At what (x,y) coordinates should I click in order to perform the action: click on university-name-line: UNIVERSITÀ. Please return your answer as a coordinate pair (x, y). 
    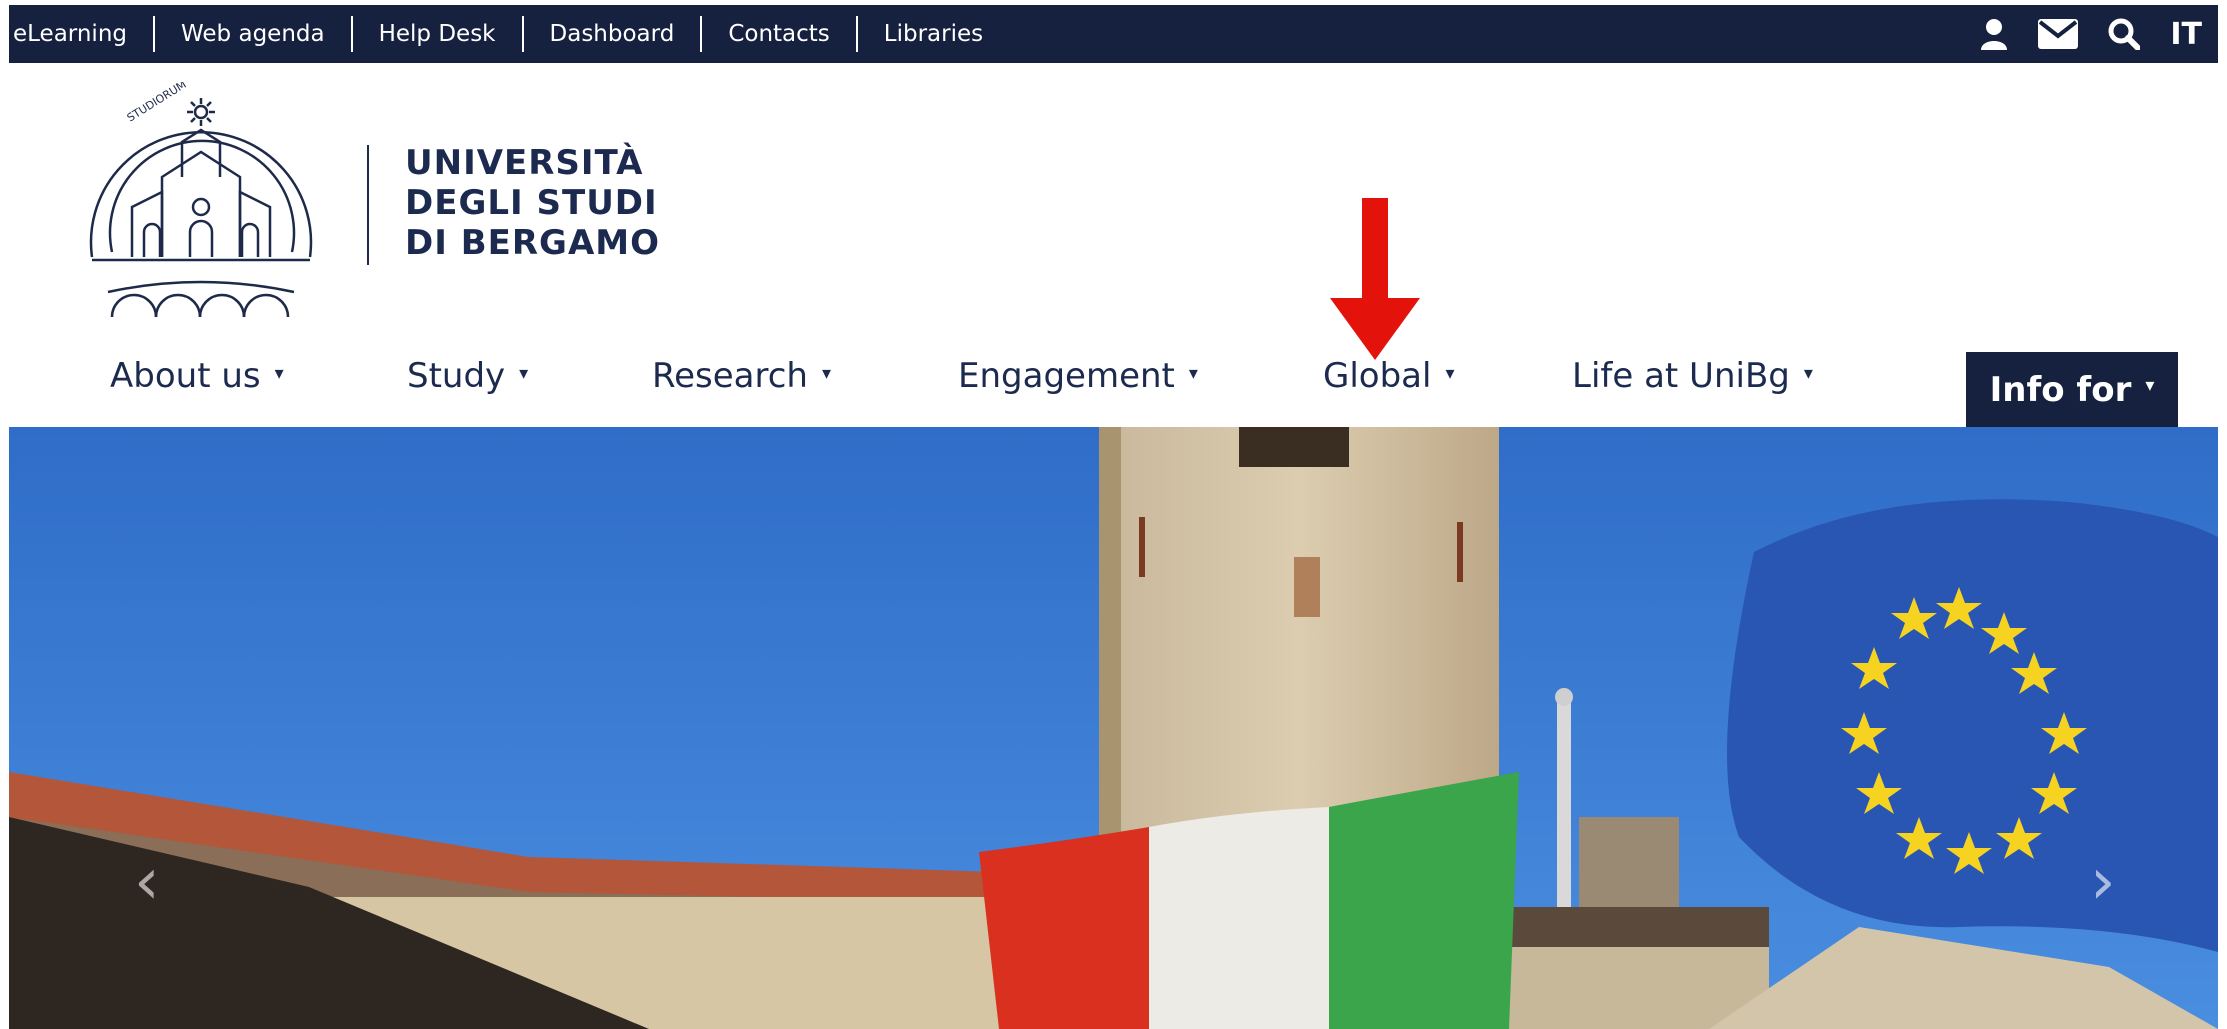
    Looking at the image, I should click on (524, 163).